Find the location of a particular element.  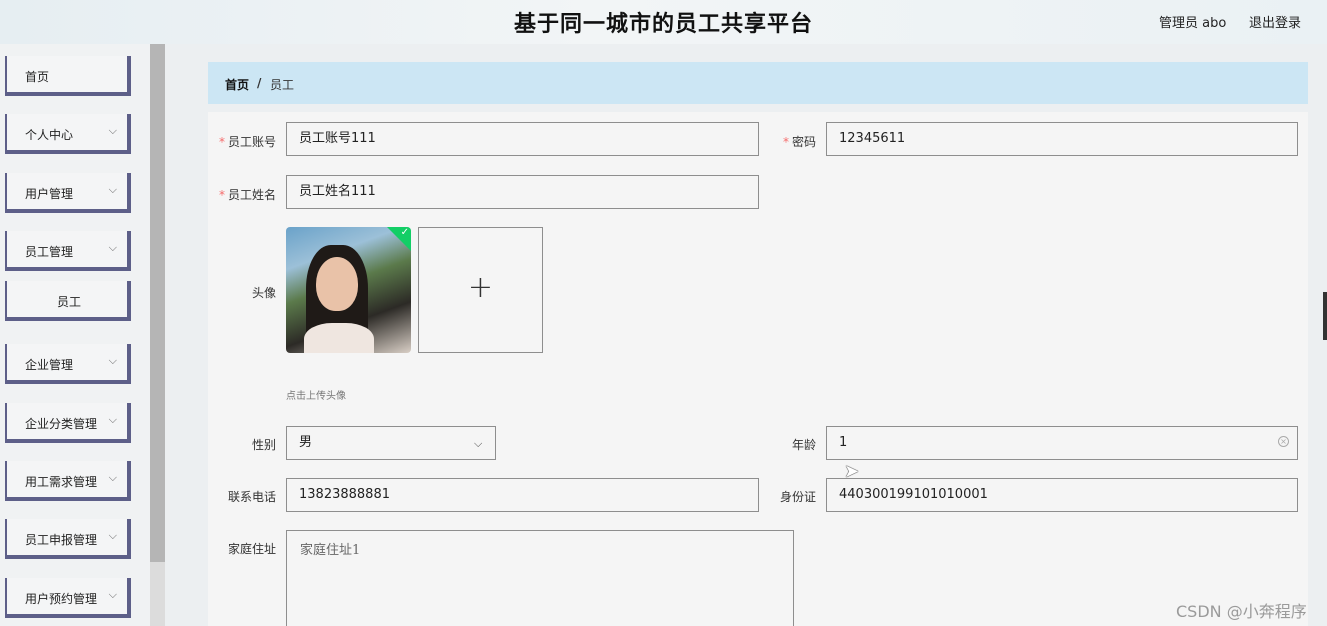

sidebar-item-label: 企业管理 is located at coordinates (49, 365).